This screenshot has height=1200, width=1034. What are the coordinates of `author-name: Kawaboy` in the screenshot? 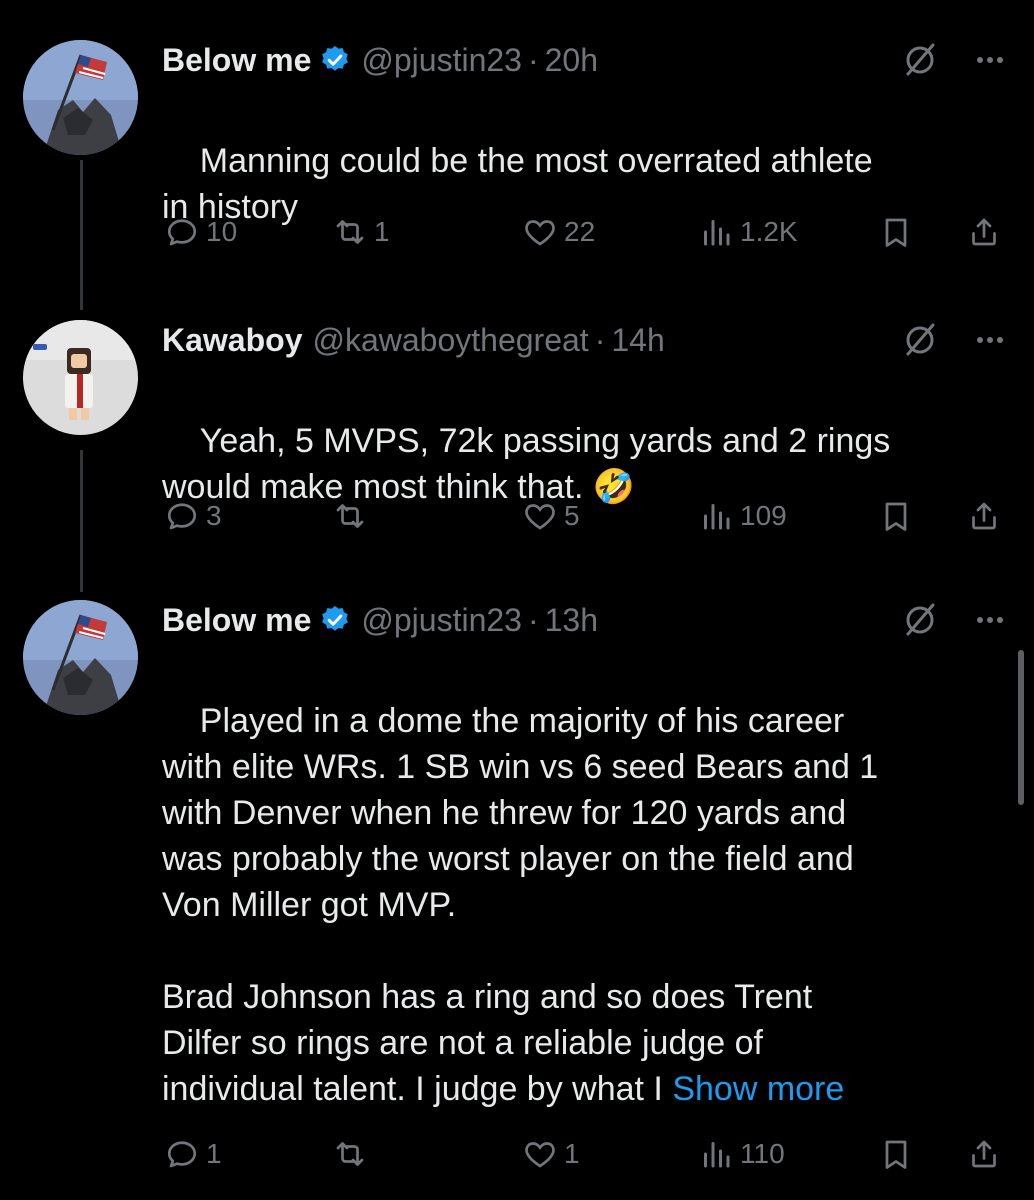 It's located at (232, 340).